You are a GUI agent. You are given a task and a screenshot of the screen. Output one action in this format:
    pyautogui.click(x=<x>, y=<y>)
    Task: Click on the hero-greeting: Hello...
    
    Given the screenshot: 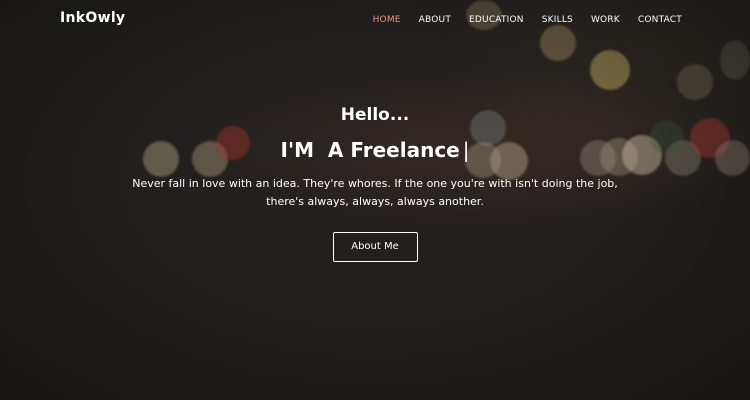 What is the action you would take?
    pyautogui.click(x=375, y=115)
    